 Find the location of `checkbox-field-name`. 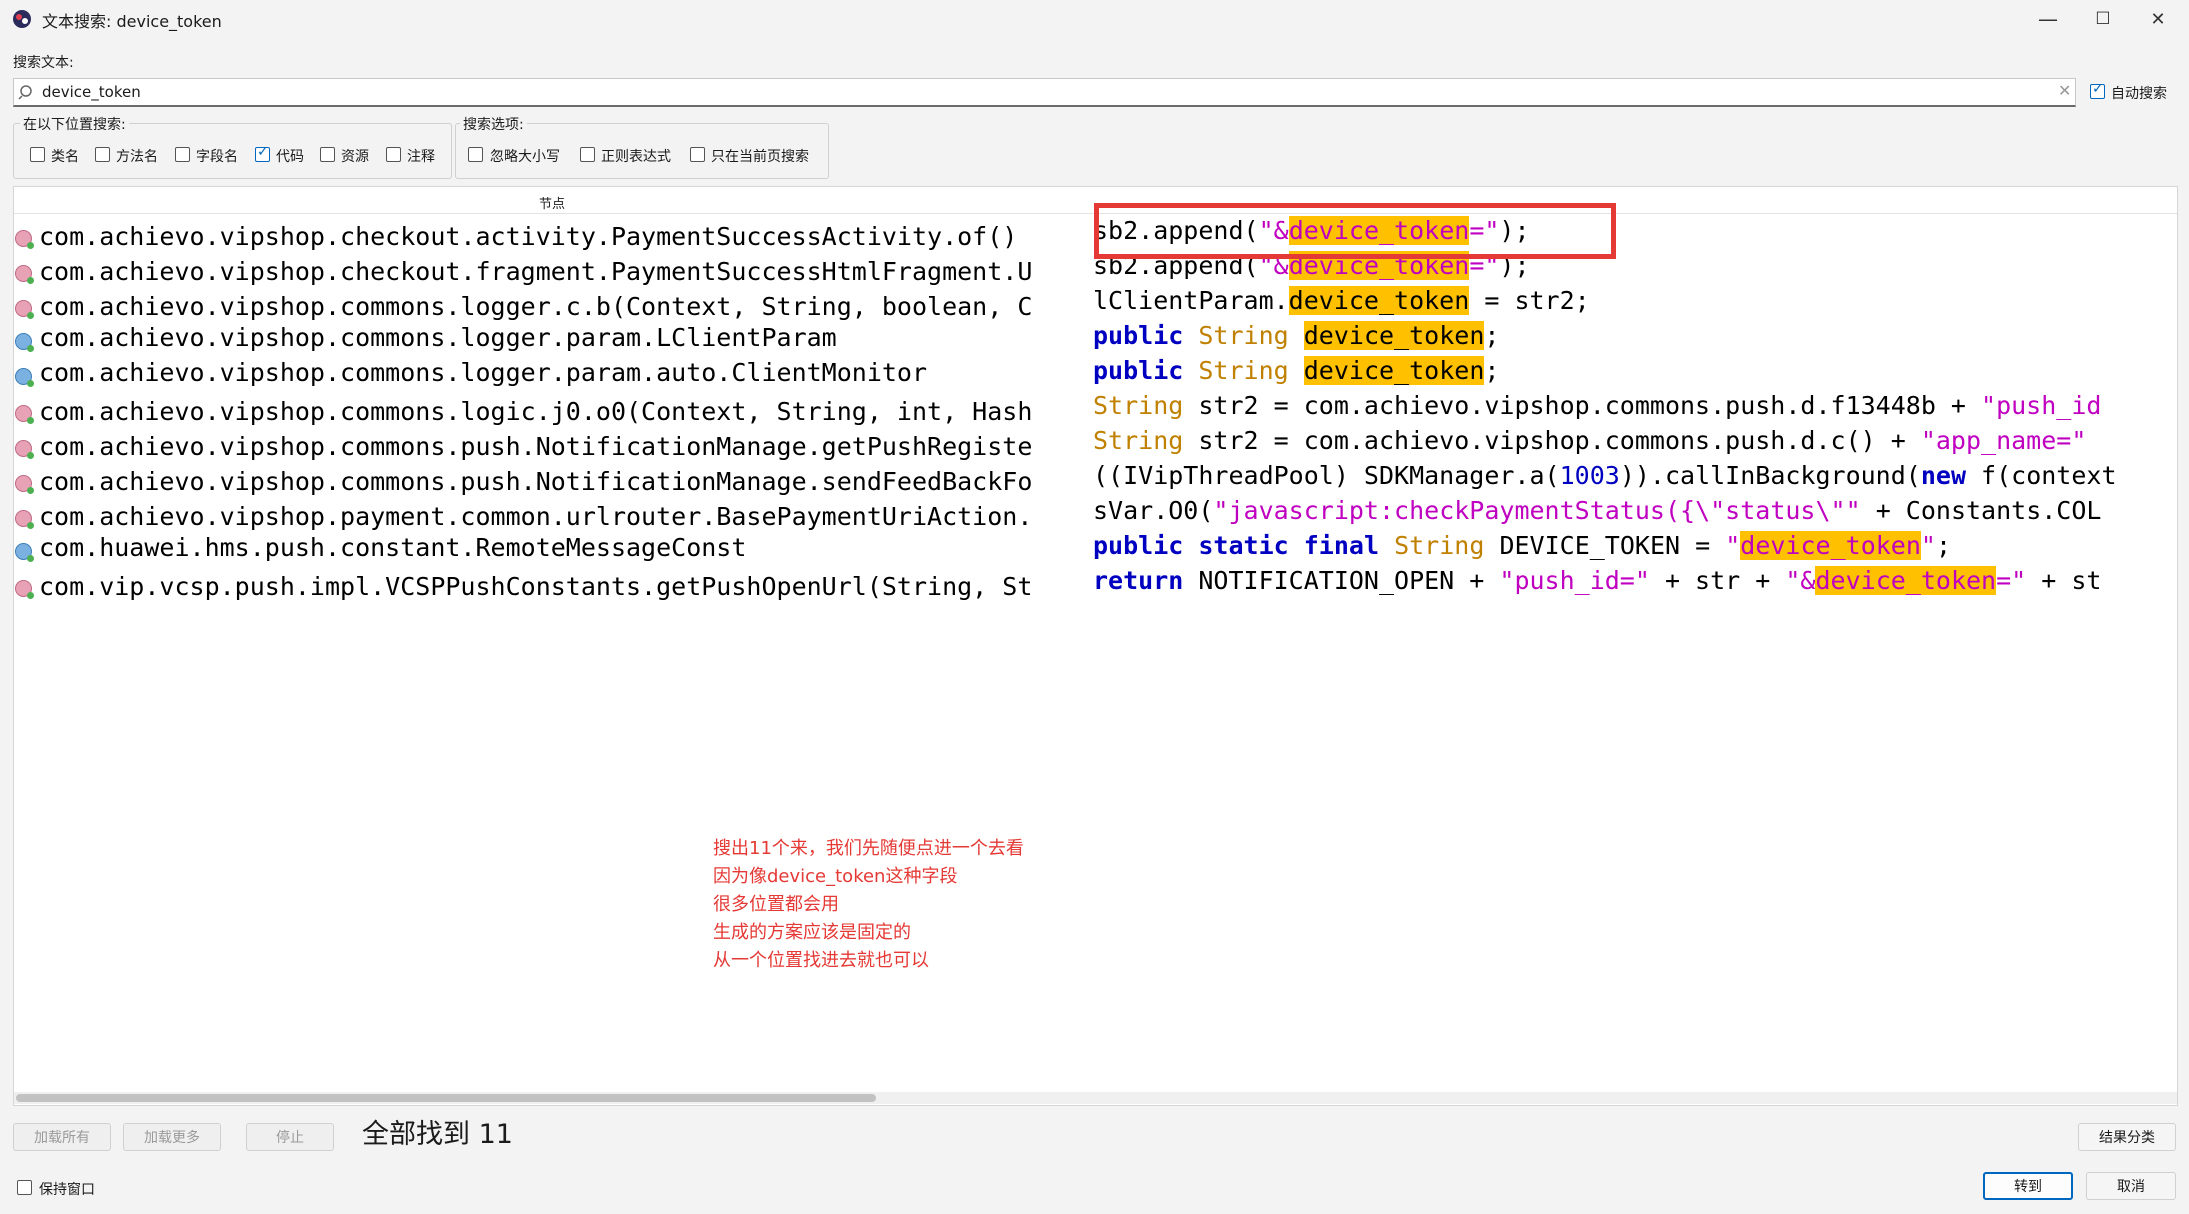

checkbox-field-name is located at coordinates (182, 154).